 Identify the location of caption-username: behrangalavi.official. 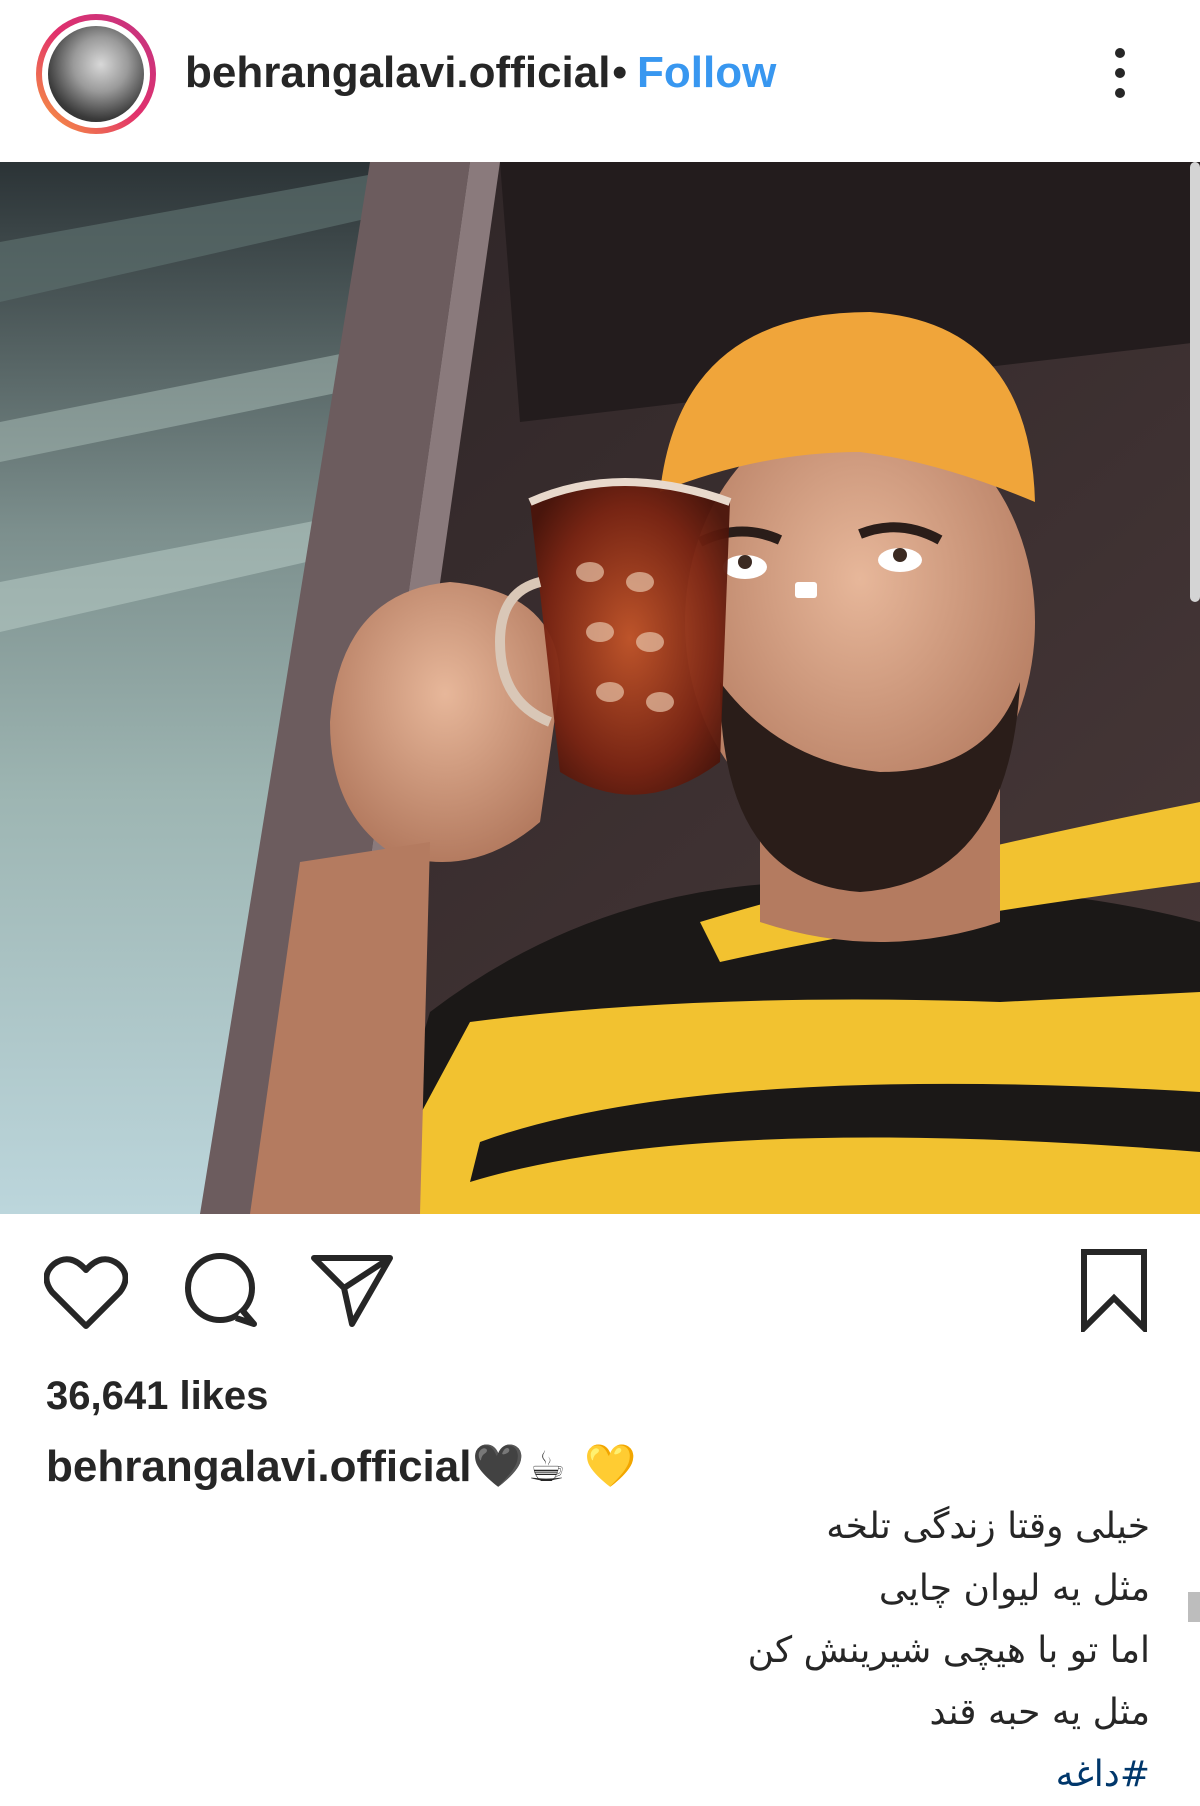
(258, 1467).